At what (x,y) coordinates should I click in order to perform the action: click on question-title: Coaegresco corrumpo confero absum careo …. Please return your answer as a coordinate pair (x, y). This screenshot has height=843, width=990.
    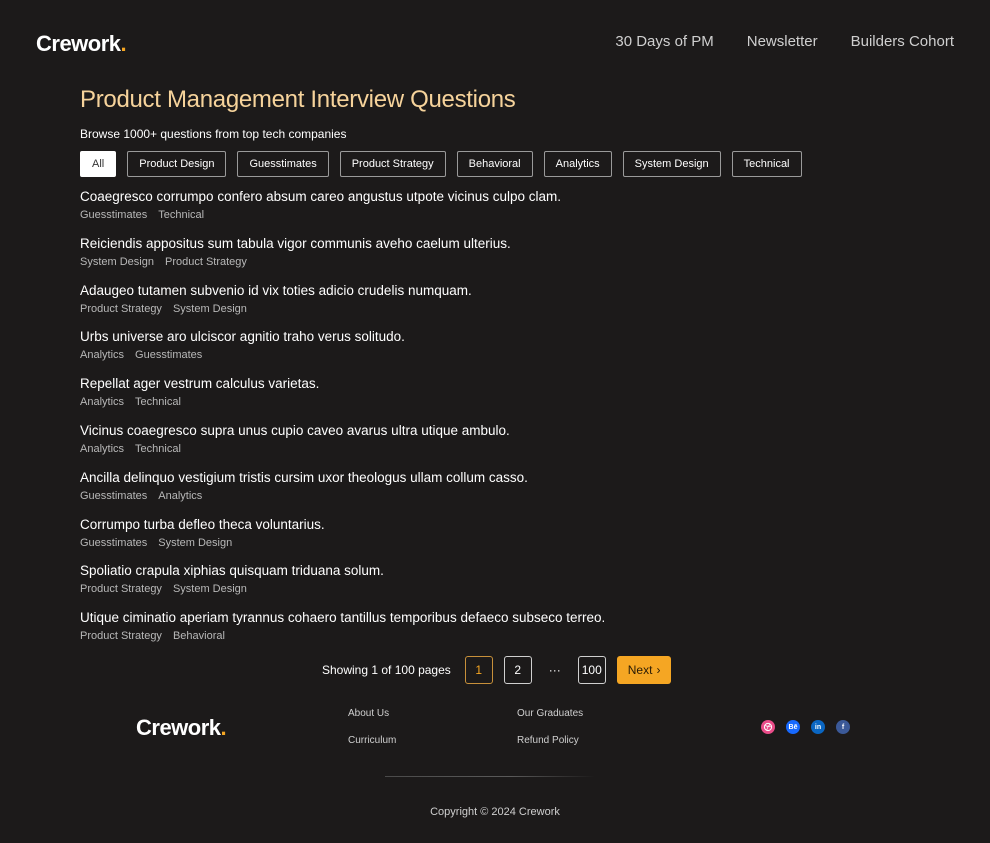
    Looking at the image, I should click on (495, 197).